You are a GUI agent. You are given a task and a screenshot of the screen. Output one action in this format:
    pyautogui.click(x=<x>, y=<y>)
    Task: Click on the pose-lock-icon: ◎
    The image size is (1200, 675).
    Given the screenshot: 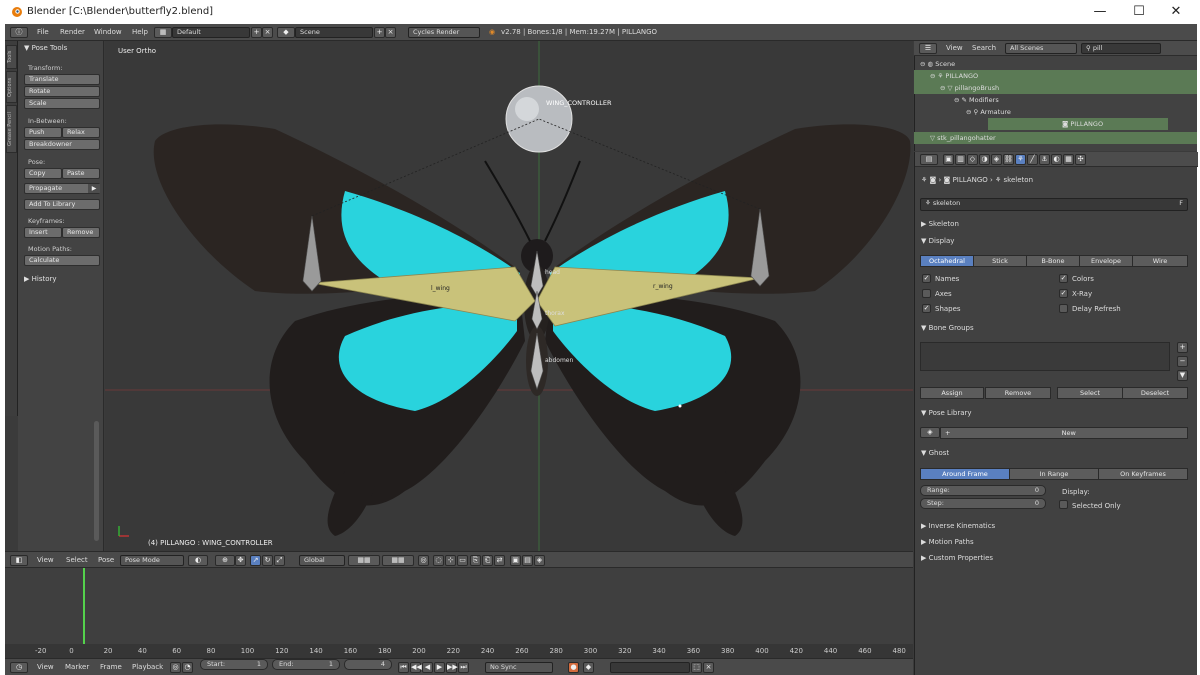 What is the action you would take?
    pyautogui.click(x=423, y=560)
    